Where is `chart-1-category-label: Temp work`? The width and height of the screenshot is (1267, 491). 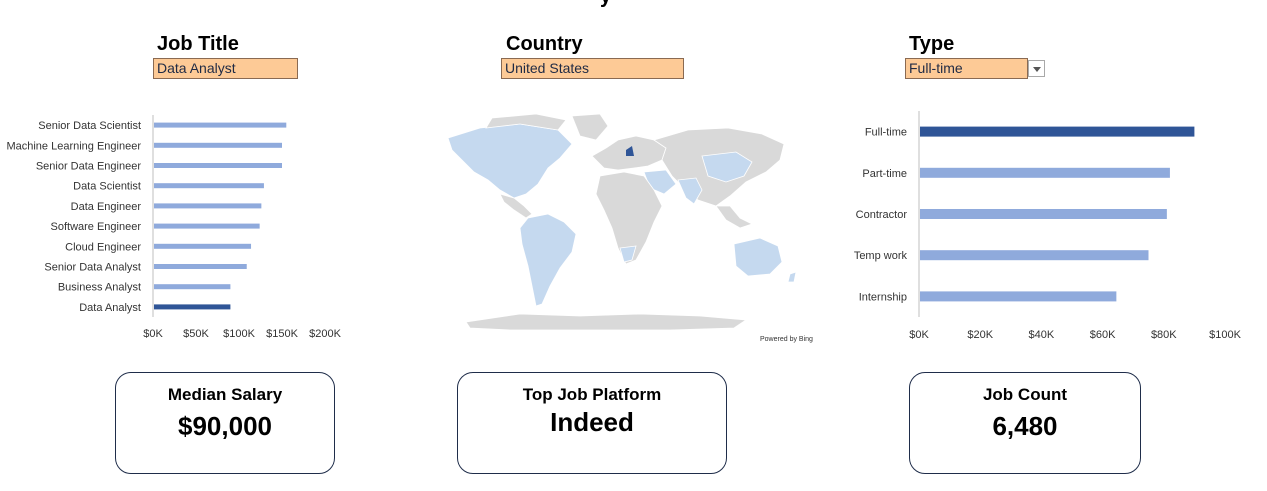 chart-1-category-label: Temp work is located at coordinates (881, 256).